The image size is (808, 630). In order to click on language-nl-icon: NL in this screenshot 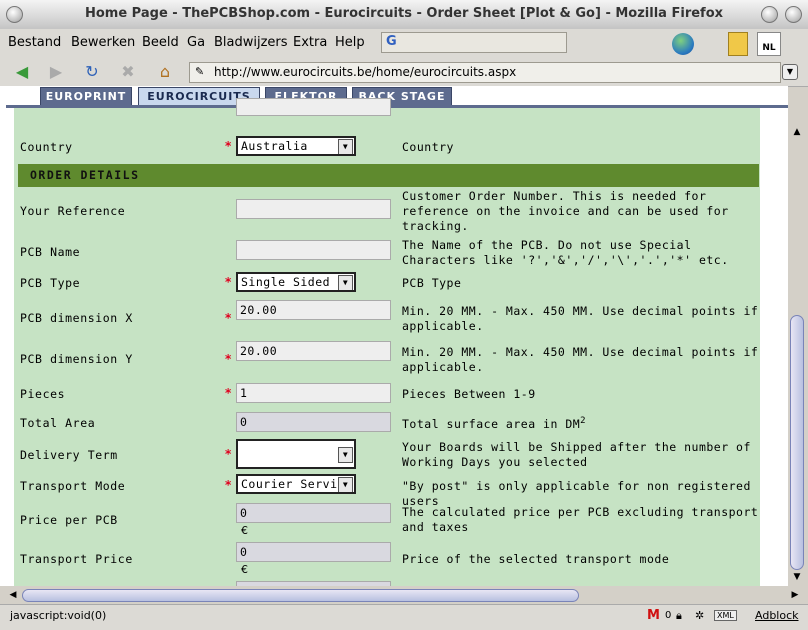, I will do `click(769, 44)`.